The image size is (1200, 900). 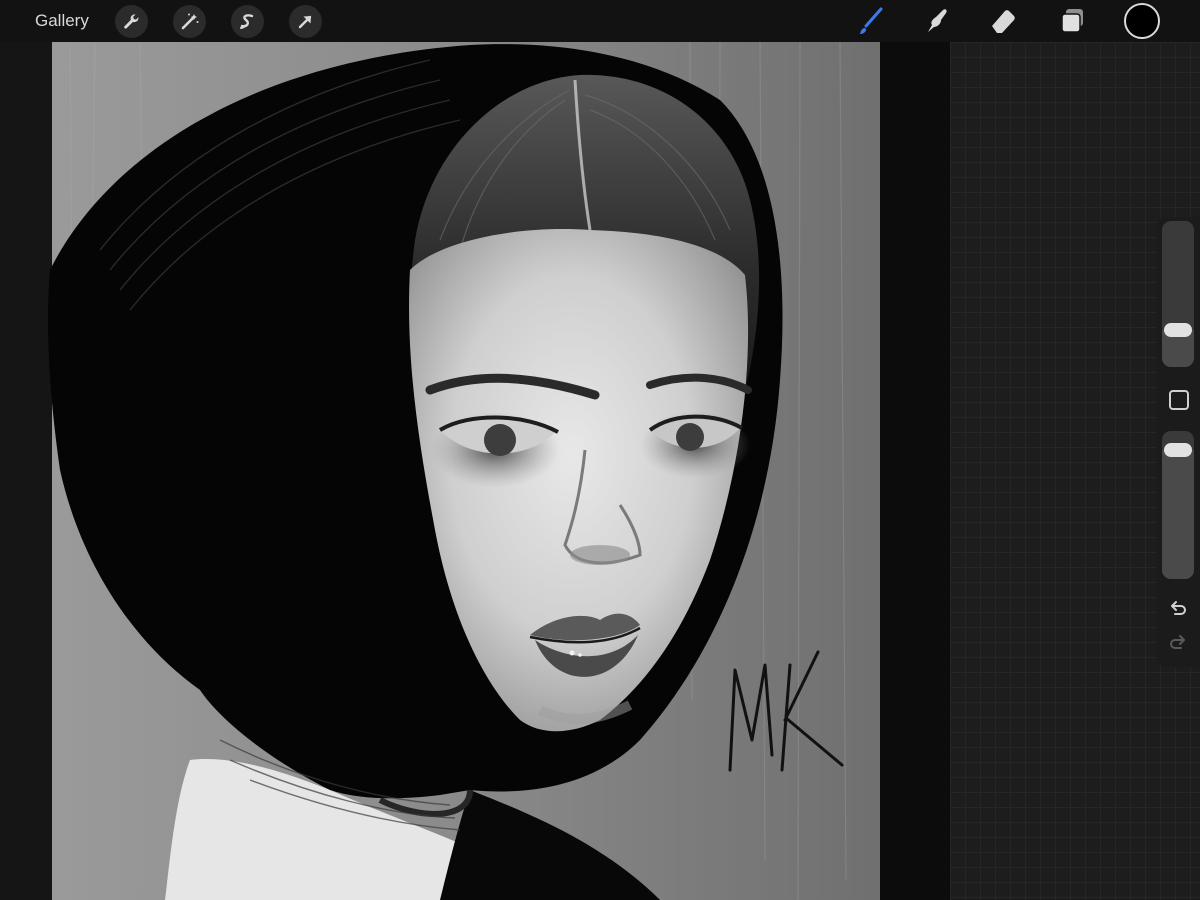 I want to click on layers-tool-button, so click(x=1073, y=21).